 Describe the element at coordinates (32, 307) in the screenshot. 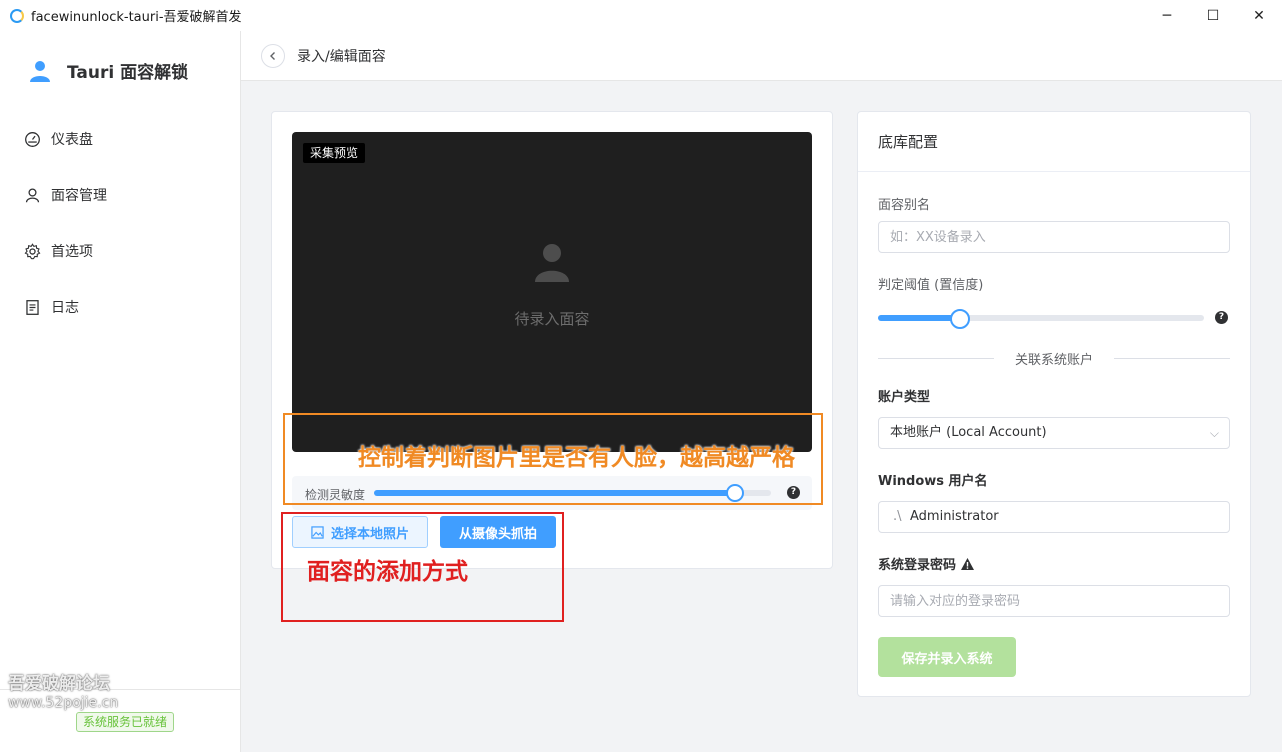

I see `document-icon` at that location.